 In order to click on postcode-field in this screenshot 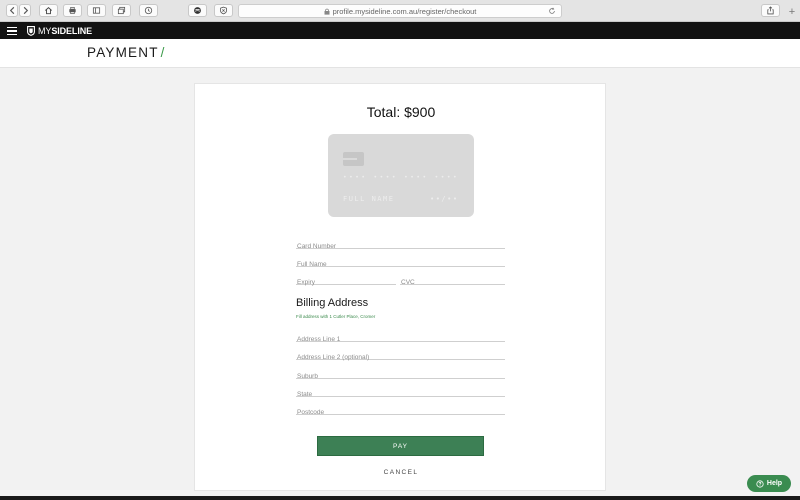, I will do `click(400, 410)`.